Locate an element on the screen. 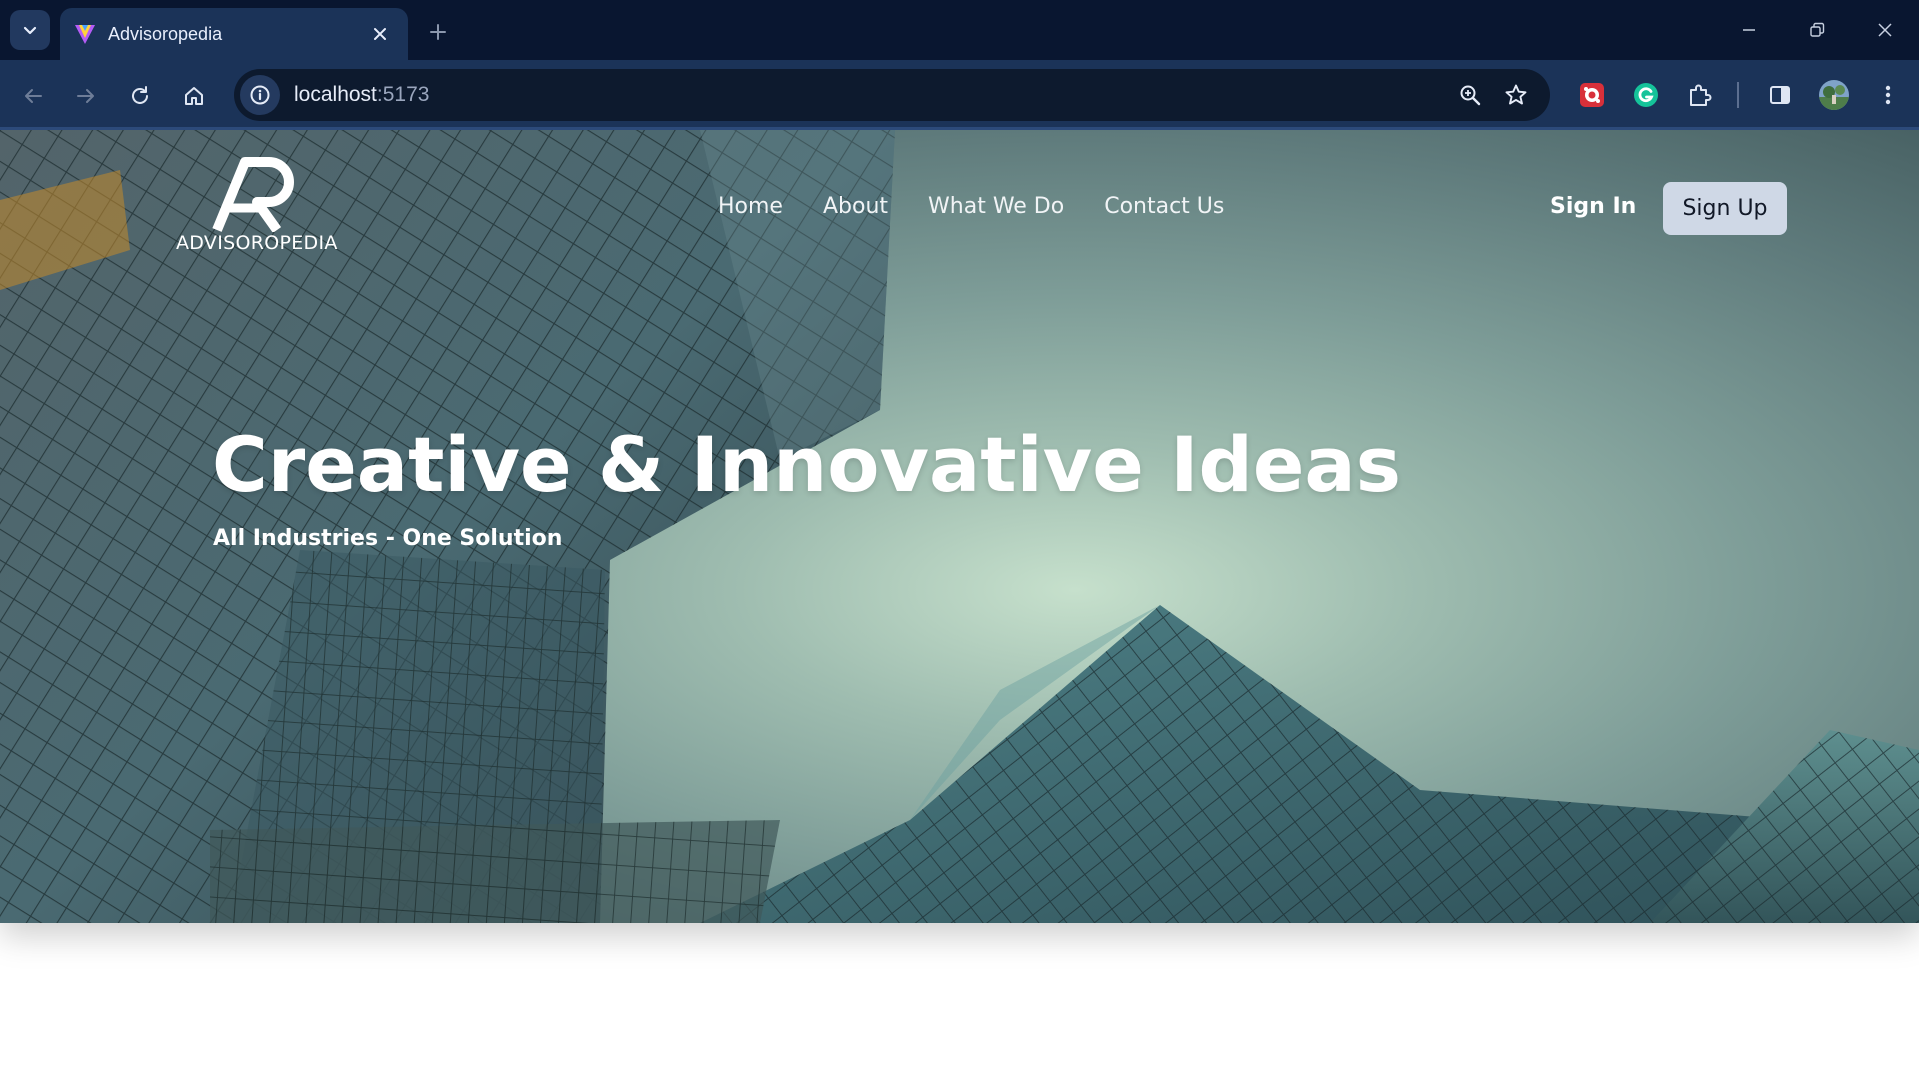 The width and height of the screenshot is (1919, 1074). url-port: :5173 is located at coordinates (403, 94).